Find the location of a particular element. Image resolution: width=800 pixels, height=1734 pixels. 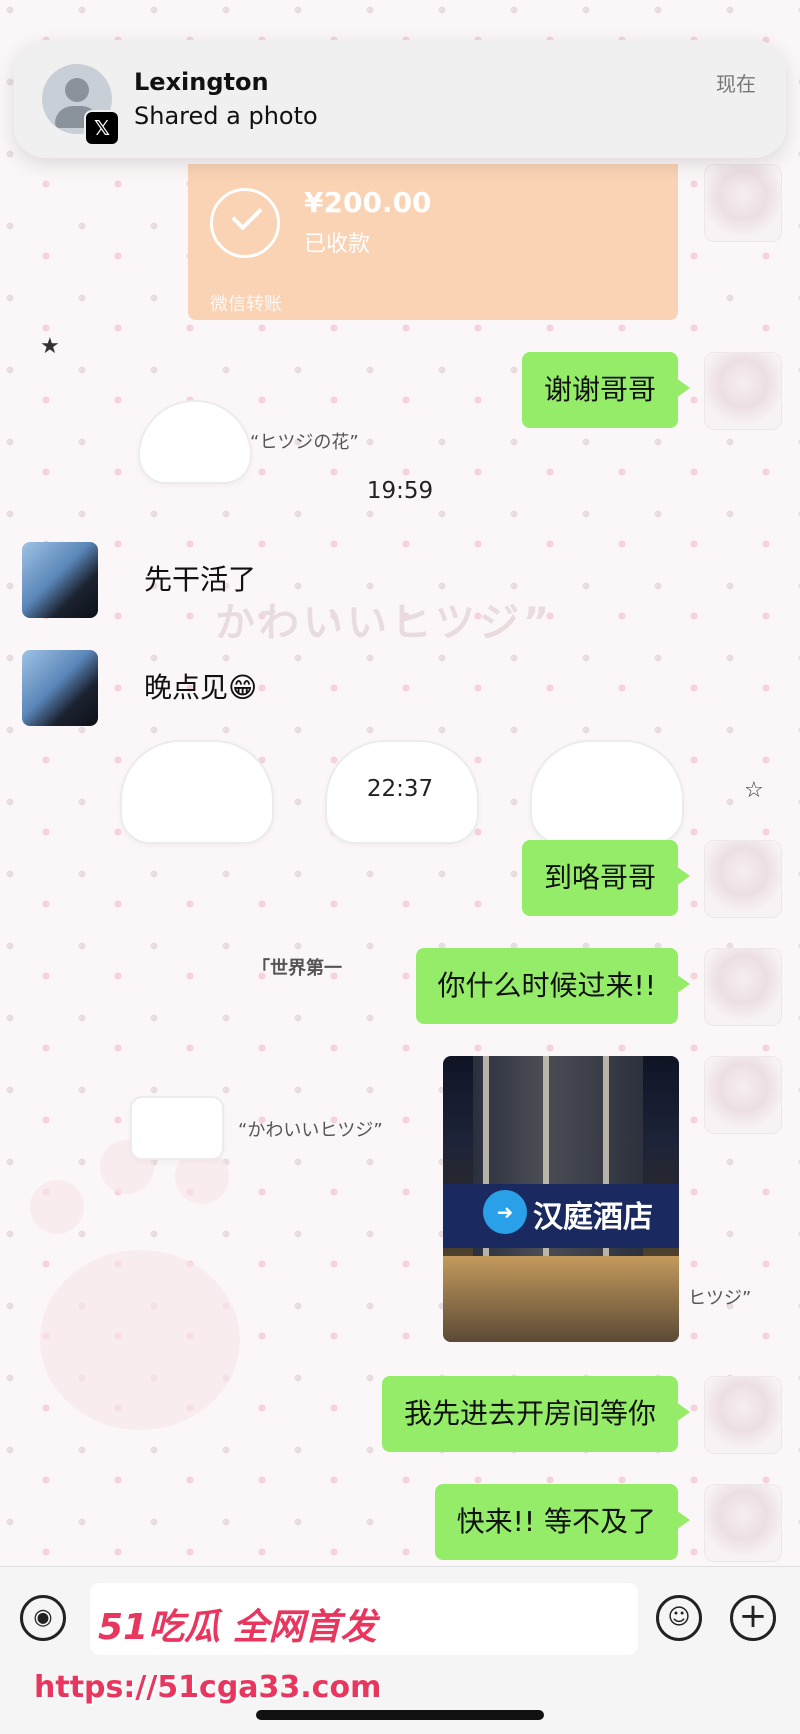

paw-decoration is located at coordinates (140, 1340).